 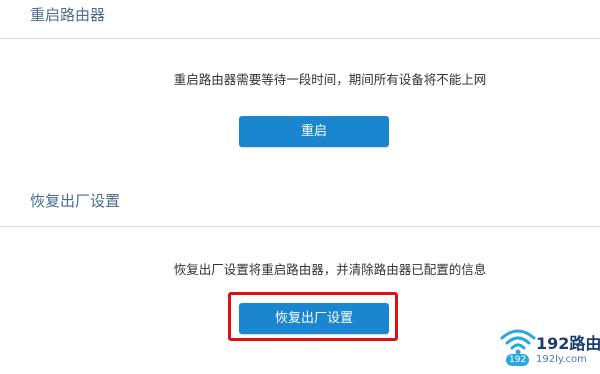 I want to click on watermark-site: 192ly.com, so click(x=561, y=359).